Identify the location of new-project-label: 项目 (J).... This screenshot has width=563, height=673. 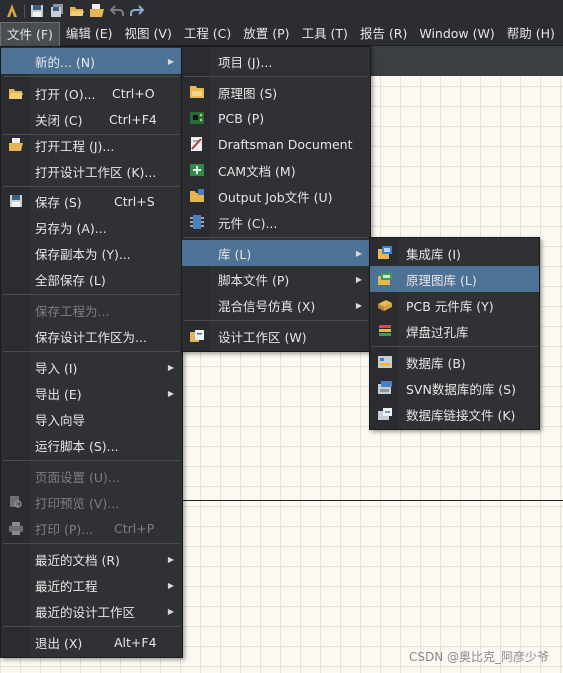
(245, 62).